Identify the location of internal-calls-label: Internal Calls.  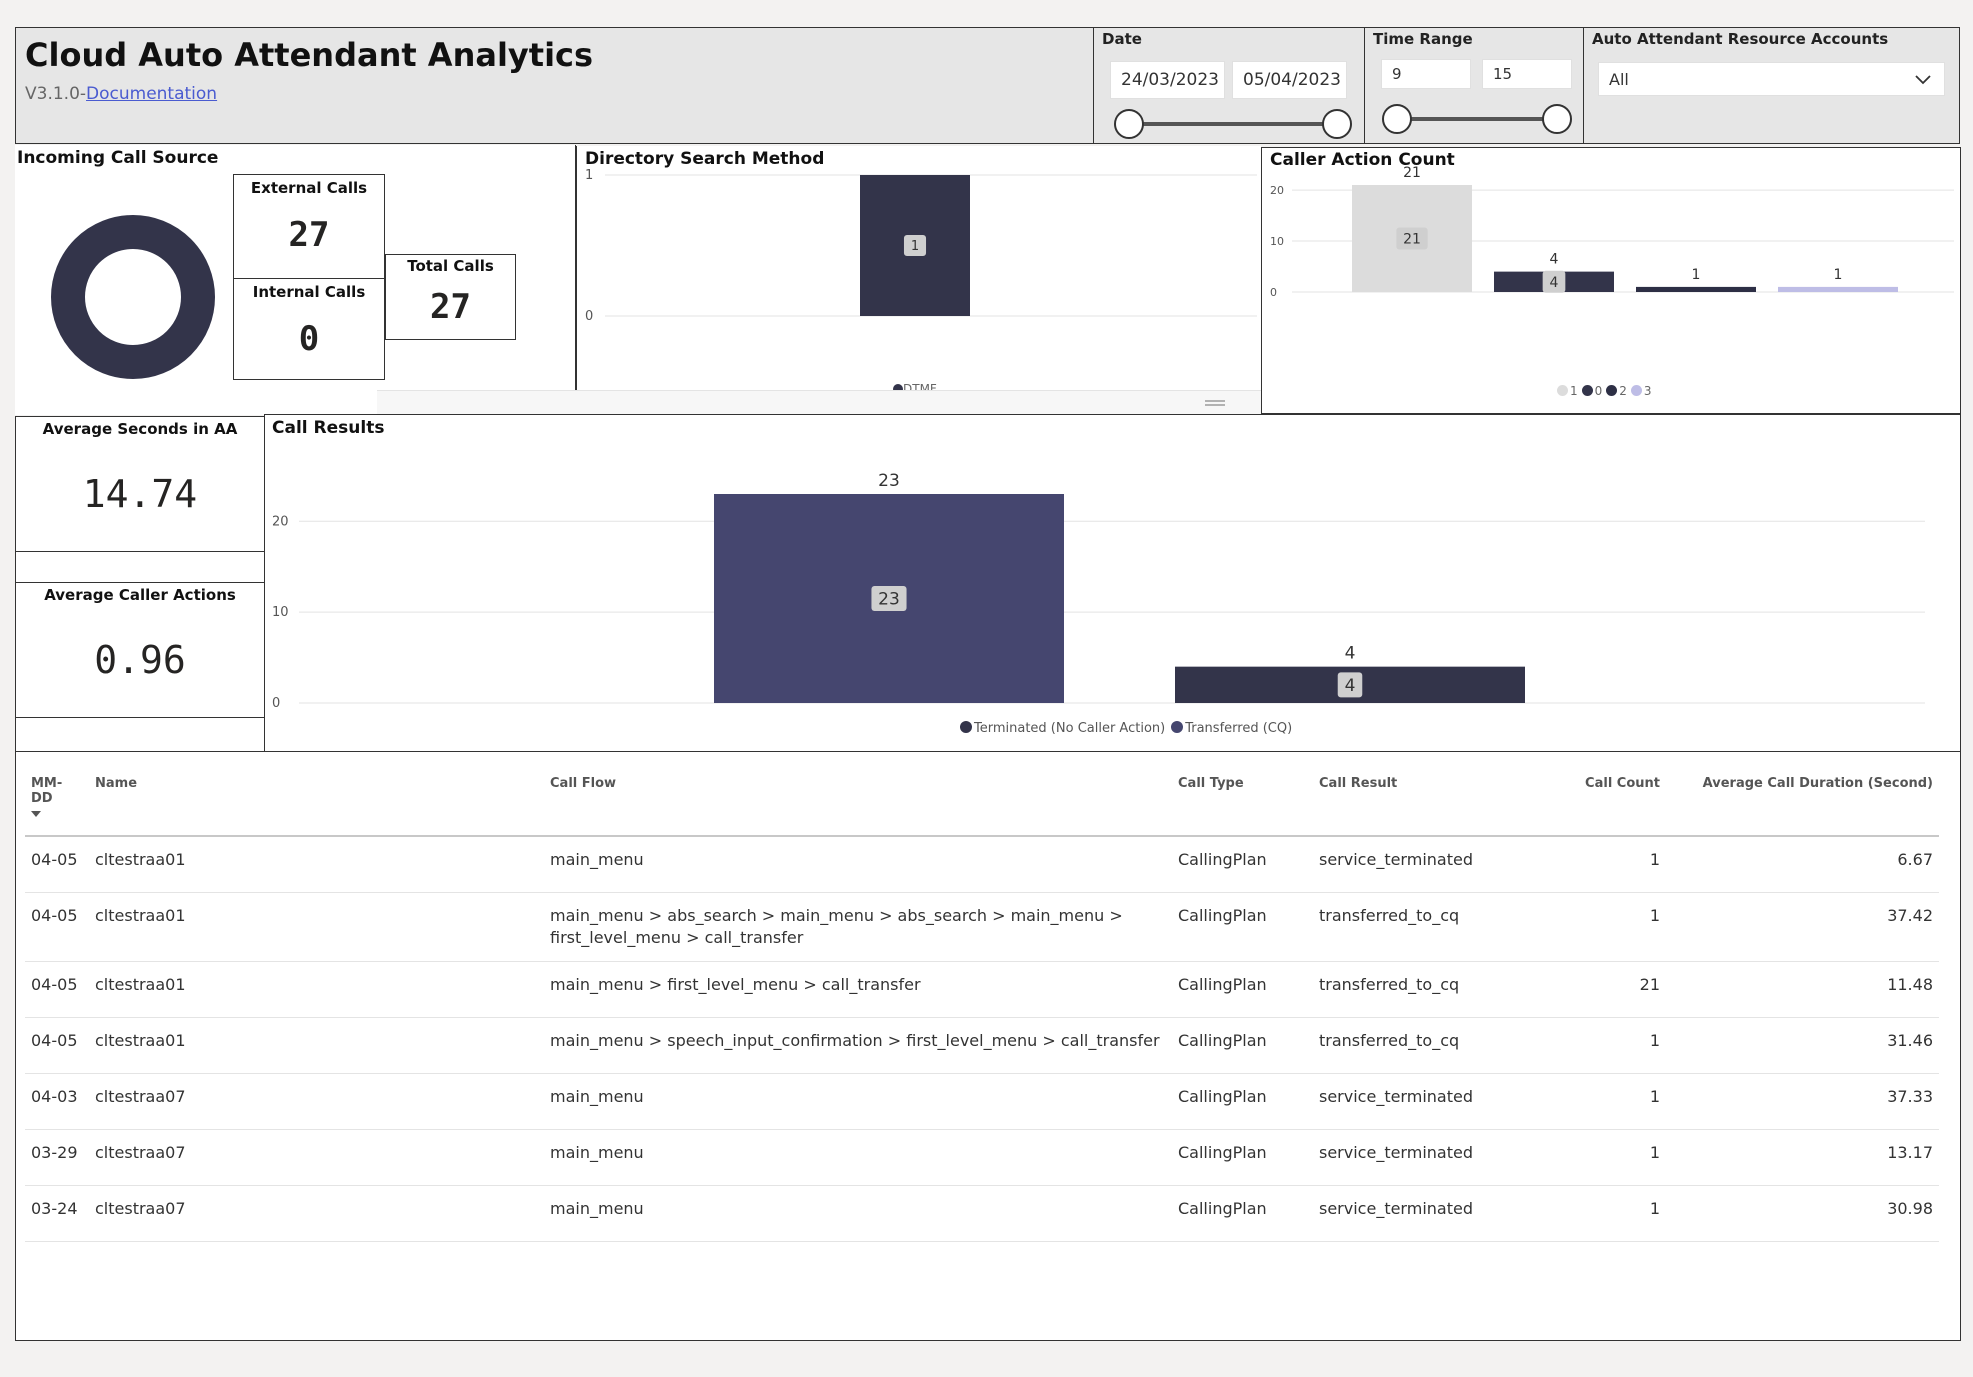
(309, 292).